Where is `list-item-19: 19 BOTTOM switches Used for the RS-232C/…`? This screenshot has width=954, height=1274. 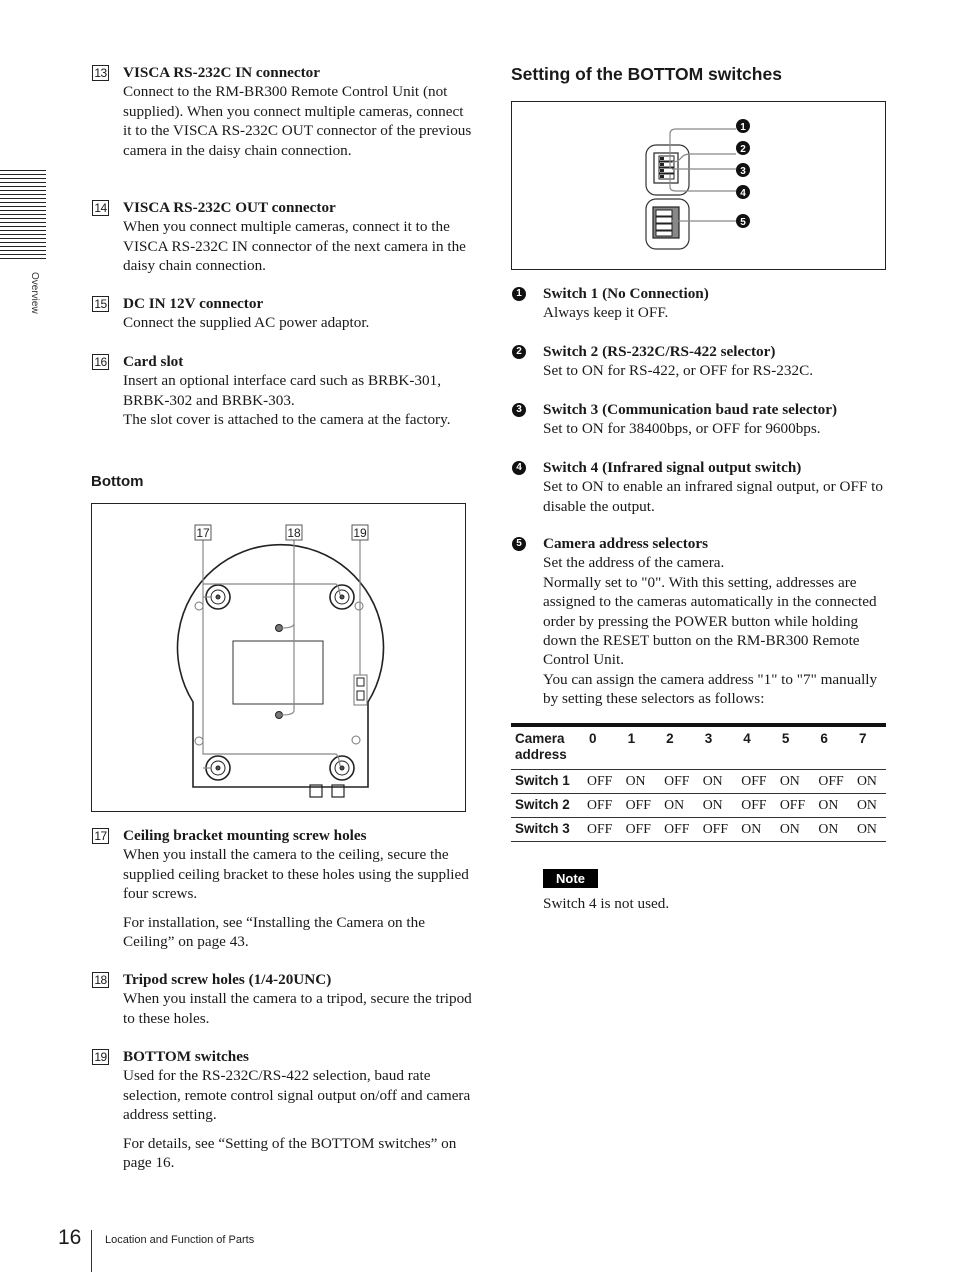
list-item-19: 19 BOTTOM switches Used for the RS-232C/… is located at coordinates (282, 1109).